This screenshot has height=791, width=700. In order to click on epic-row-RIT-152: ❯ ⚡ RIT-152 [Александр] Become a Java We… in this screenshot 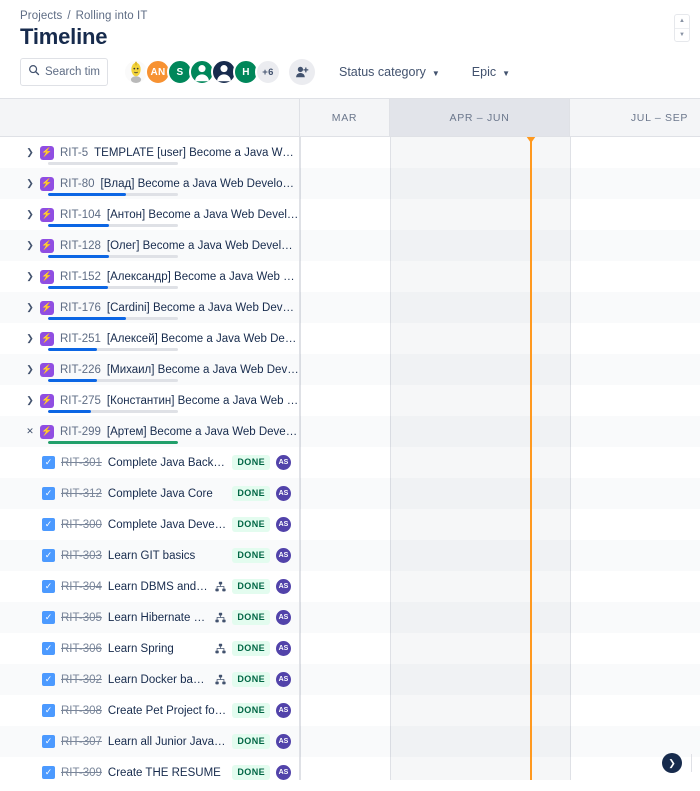, I will do `click(150, 276)`.